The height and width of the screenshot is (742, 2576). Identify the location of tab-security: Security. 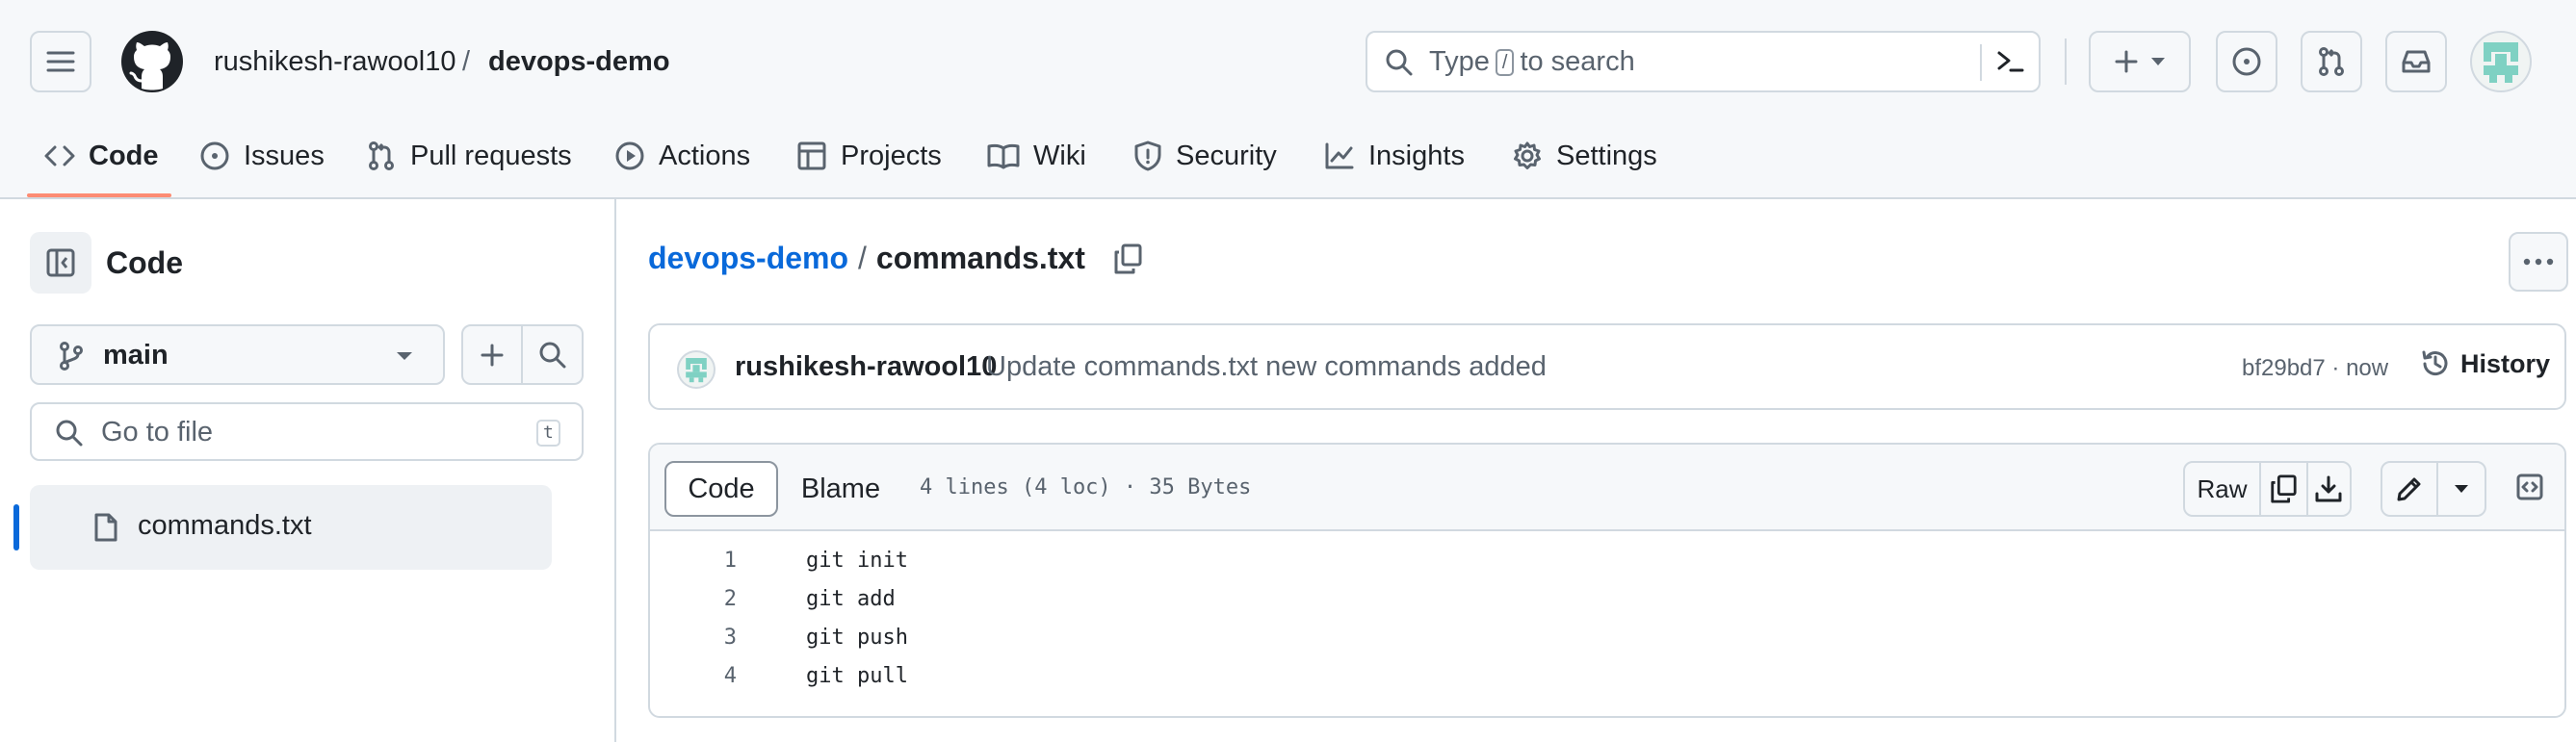
(1205, 156).